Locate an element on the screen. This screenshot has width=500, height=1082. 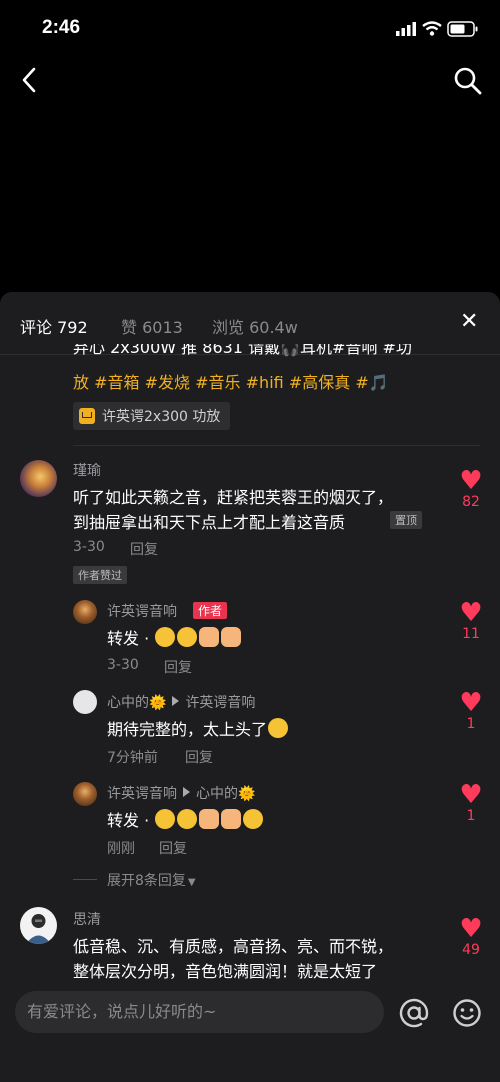
hashtag: #🎵 is located at coordinates (371, 382).